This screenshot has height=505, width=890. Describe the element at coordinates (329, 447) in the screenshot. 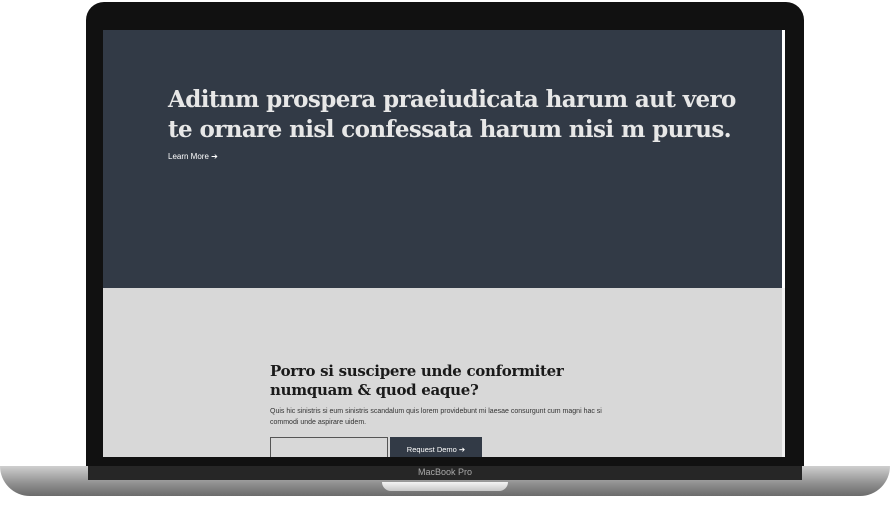

I see `email-input` at that location.